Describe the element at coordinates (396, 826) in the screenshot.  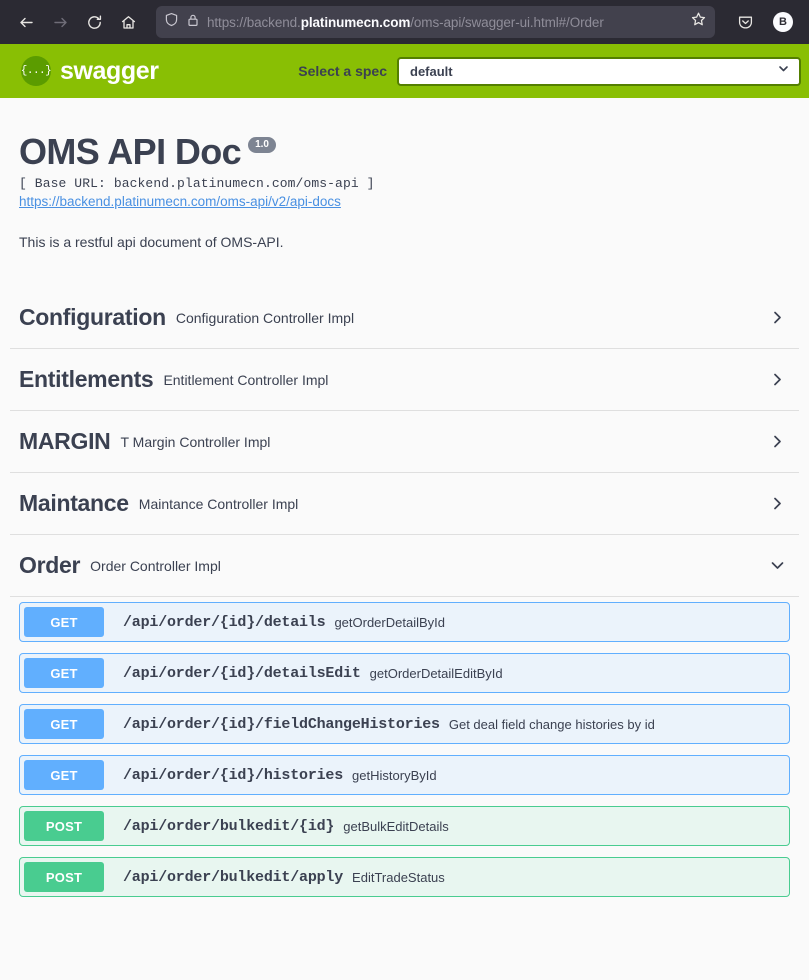
I see `operation-summary: getBulkEditDetails` at that location.